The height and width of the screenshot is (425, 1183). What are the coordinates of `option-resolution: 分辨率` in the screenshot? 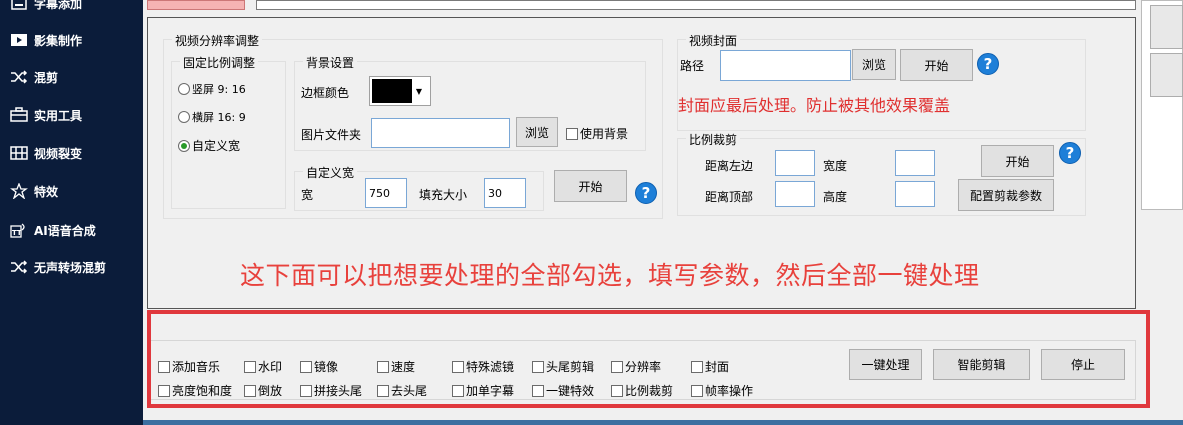 It's located at (636, 366).